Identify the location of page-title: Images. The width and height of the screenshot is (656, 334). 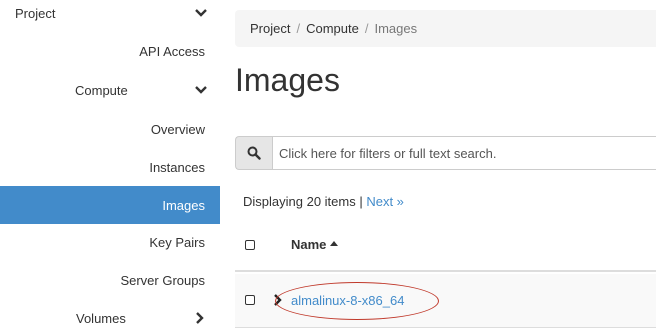
(287, 80).